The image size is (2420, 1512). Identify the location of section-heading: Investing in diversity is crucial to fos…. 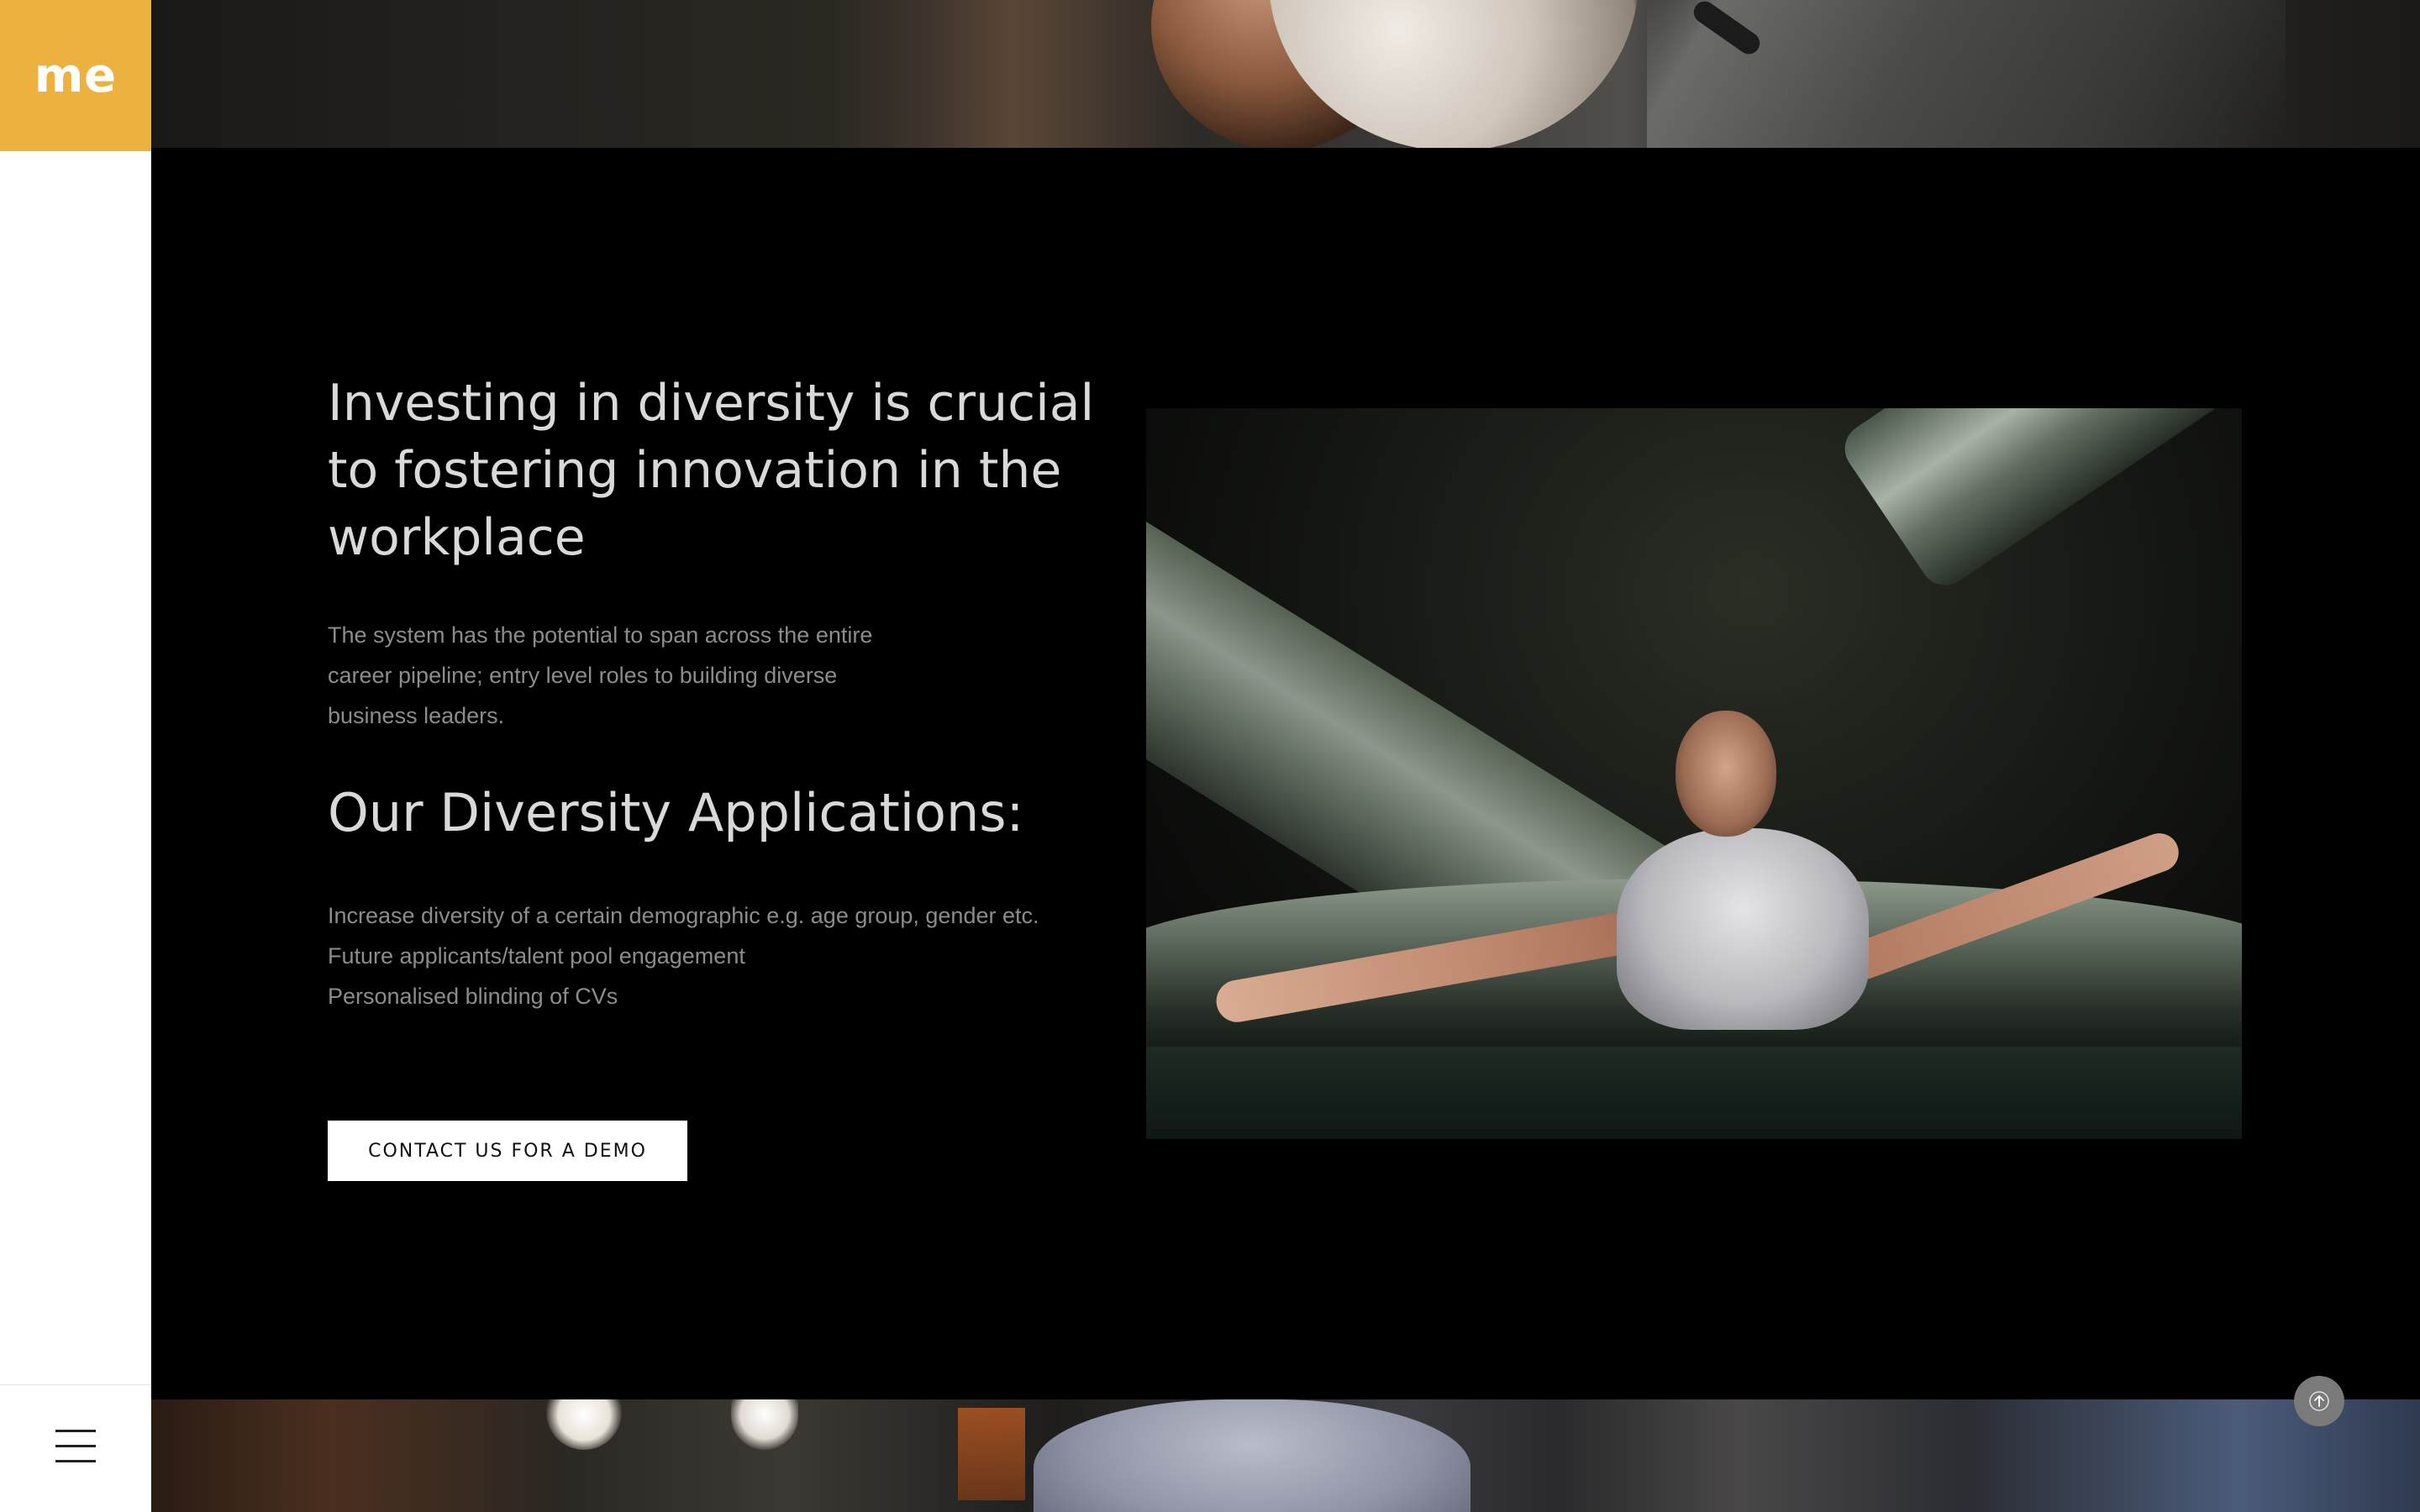
(711, 470).